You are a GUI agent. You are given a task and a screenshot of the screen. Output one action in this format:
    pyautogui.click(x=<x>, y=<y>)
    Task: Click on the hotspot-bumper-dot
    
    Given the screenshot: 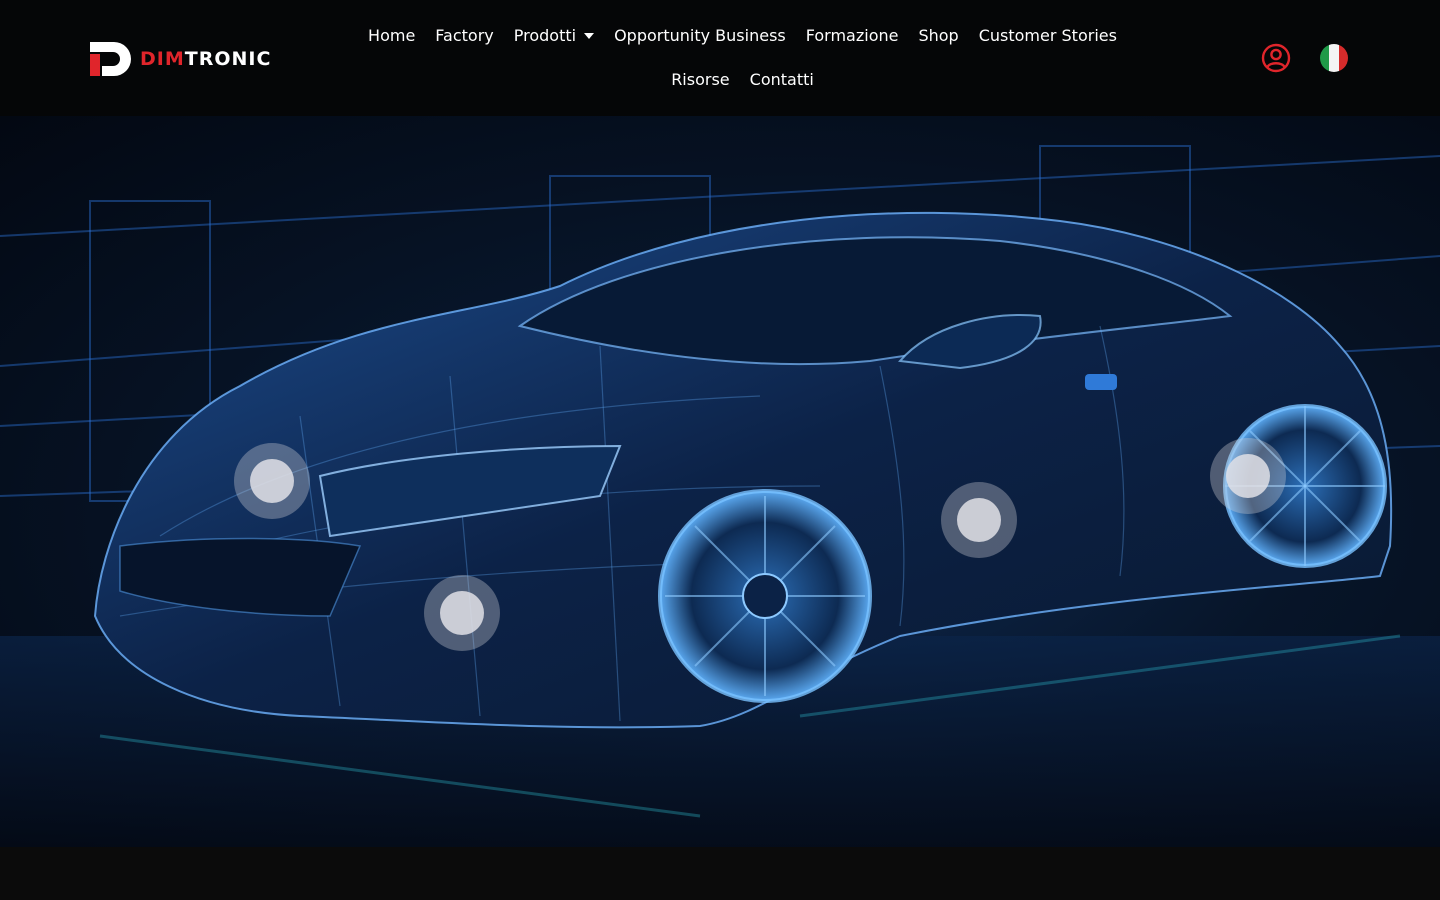 What is the action you would take?
    pyautogui.click(x=462, y=613)
    